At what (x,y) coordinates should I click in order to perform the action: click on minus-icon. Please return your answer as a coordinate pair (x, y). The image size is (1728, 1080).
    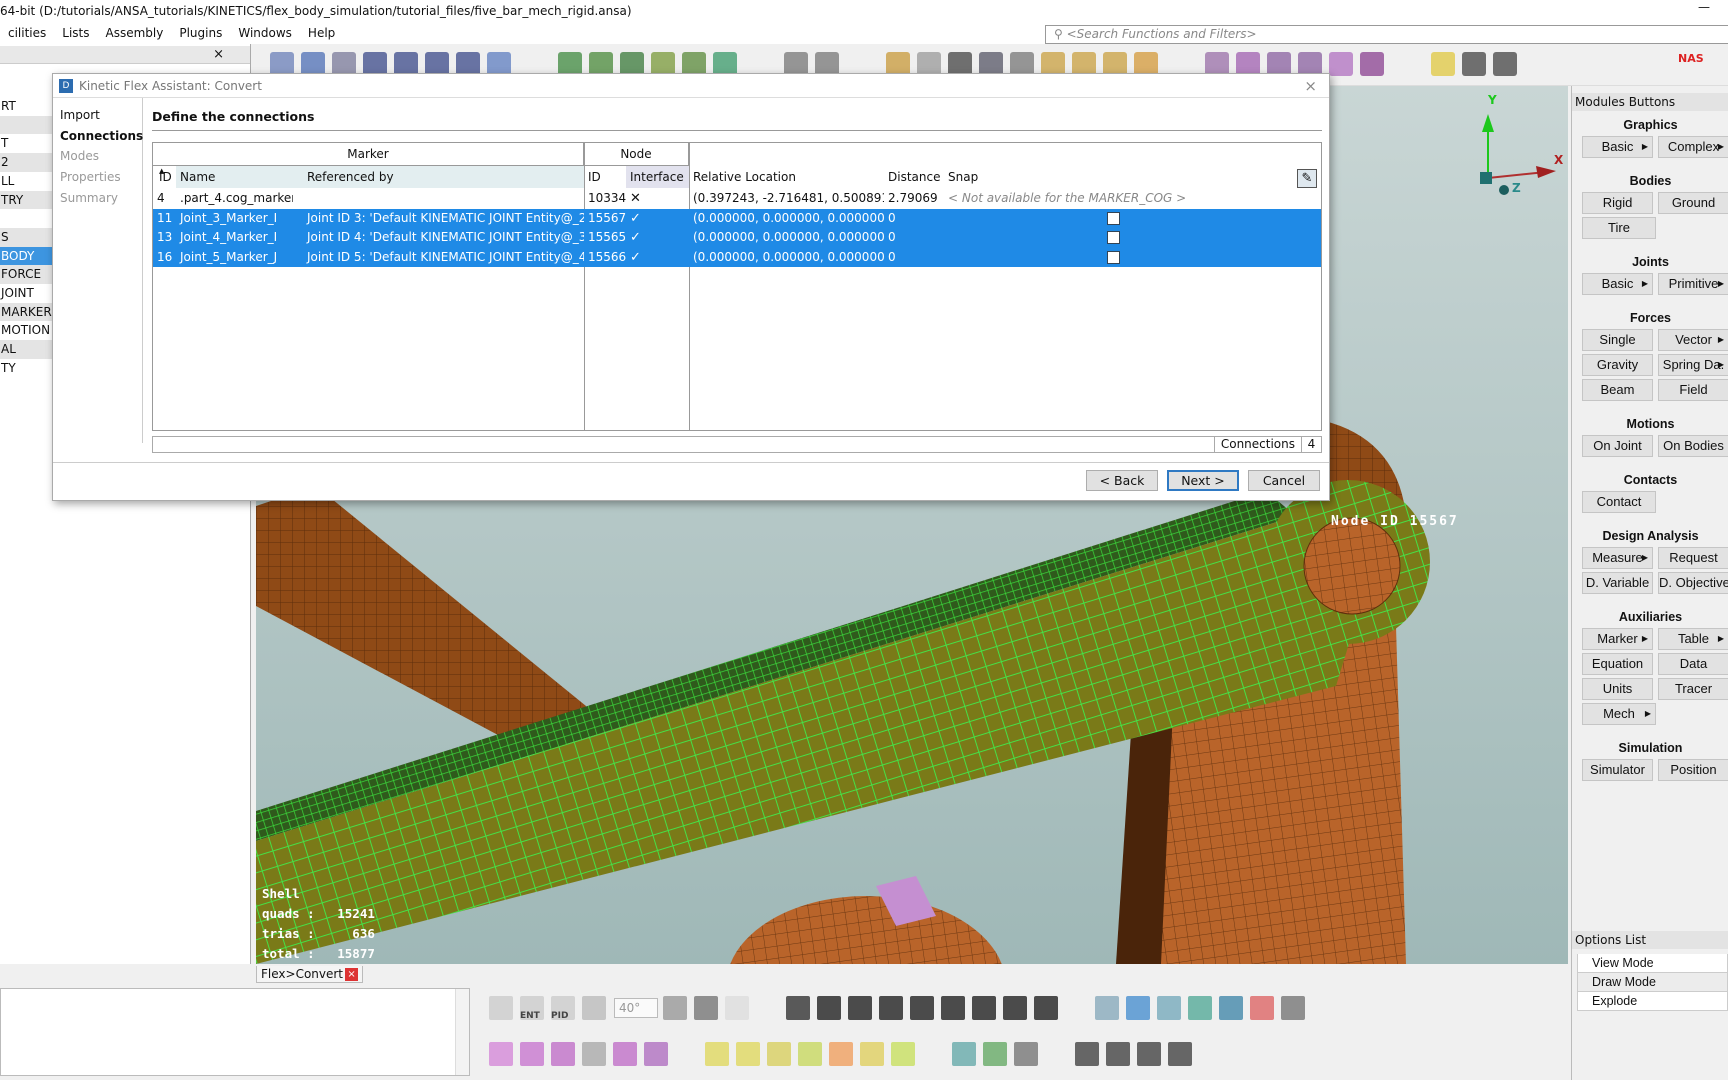
    Looking at the image, I should click on (860, 1008).